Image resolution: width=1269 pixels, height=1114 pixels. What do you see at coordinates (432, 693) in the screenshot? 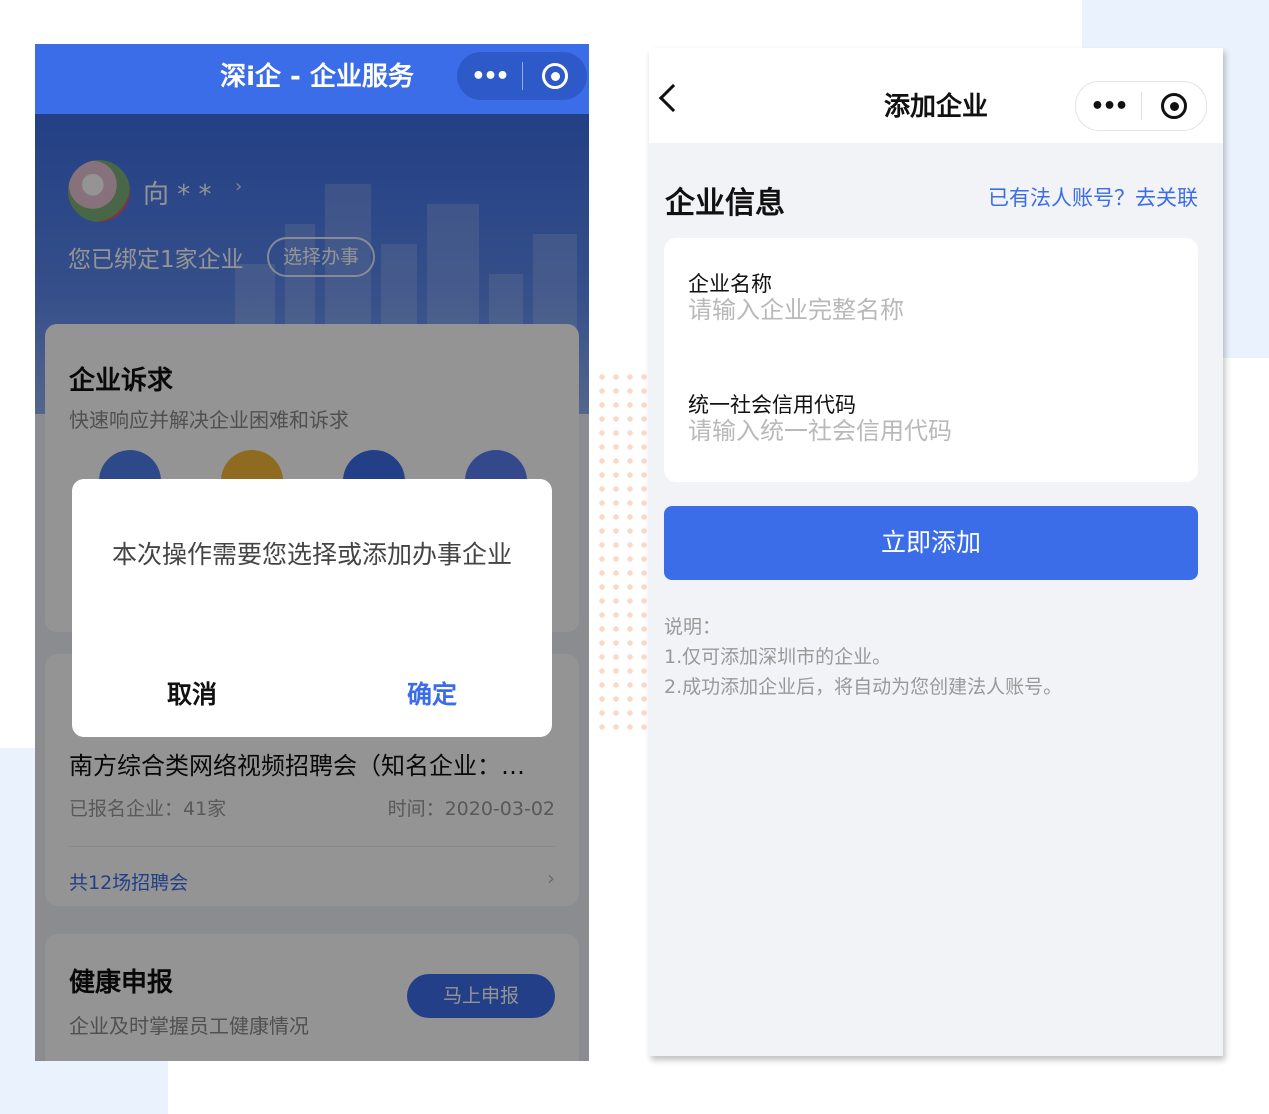
I see `confirm-button: 确定` at bounding box center [432, 693].